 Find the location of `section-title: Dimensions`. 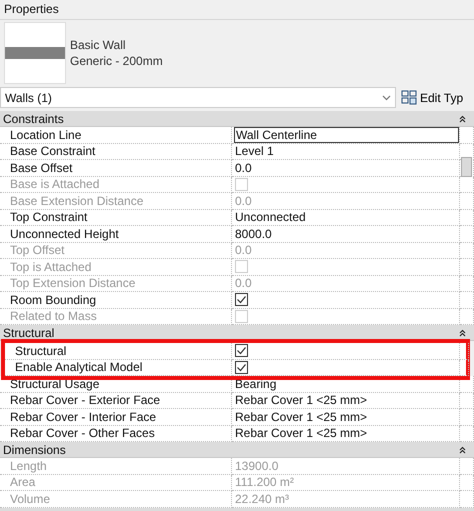

section-title: Dimensions is located at coordinates (34, 449).